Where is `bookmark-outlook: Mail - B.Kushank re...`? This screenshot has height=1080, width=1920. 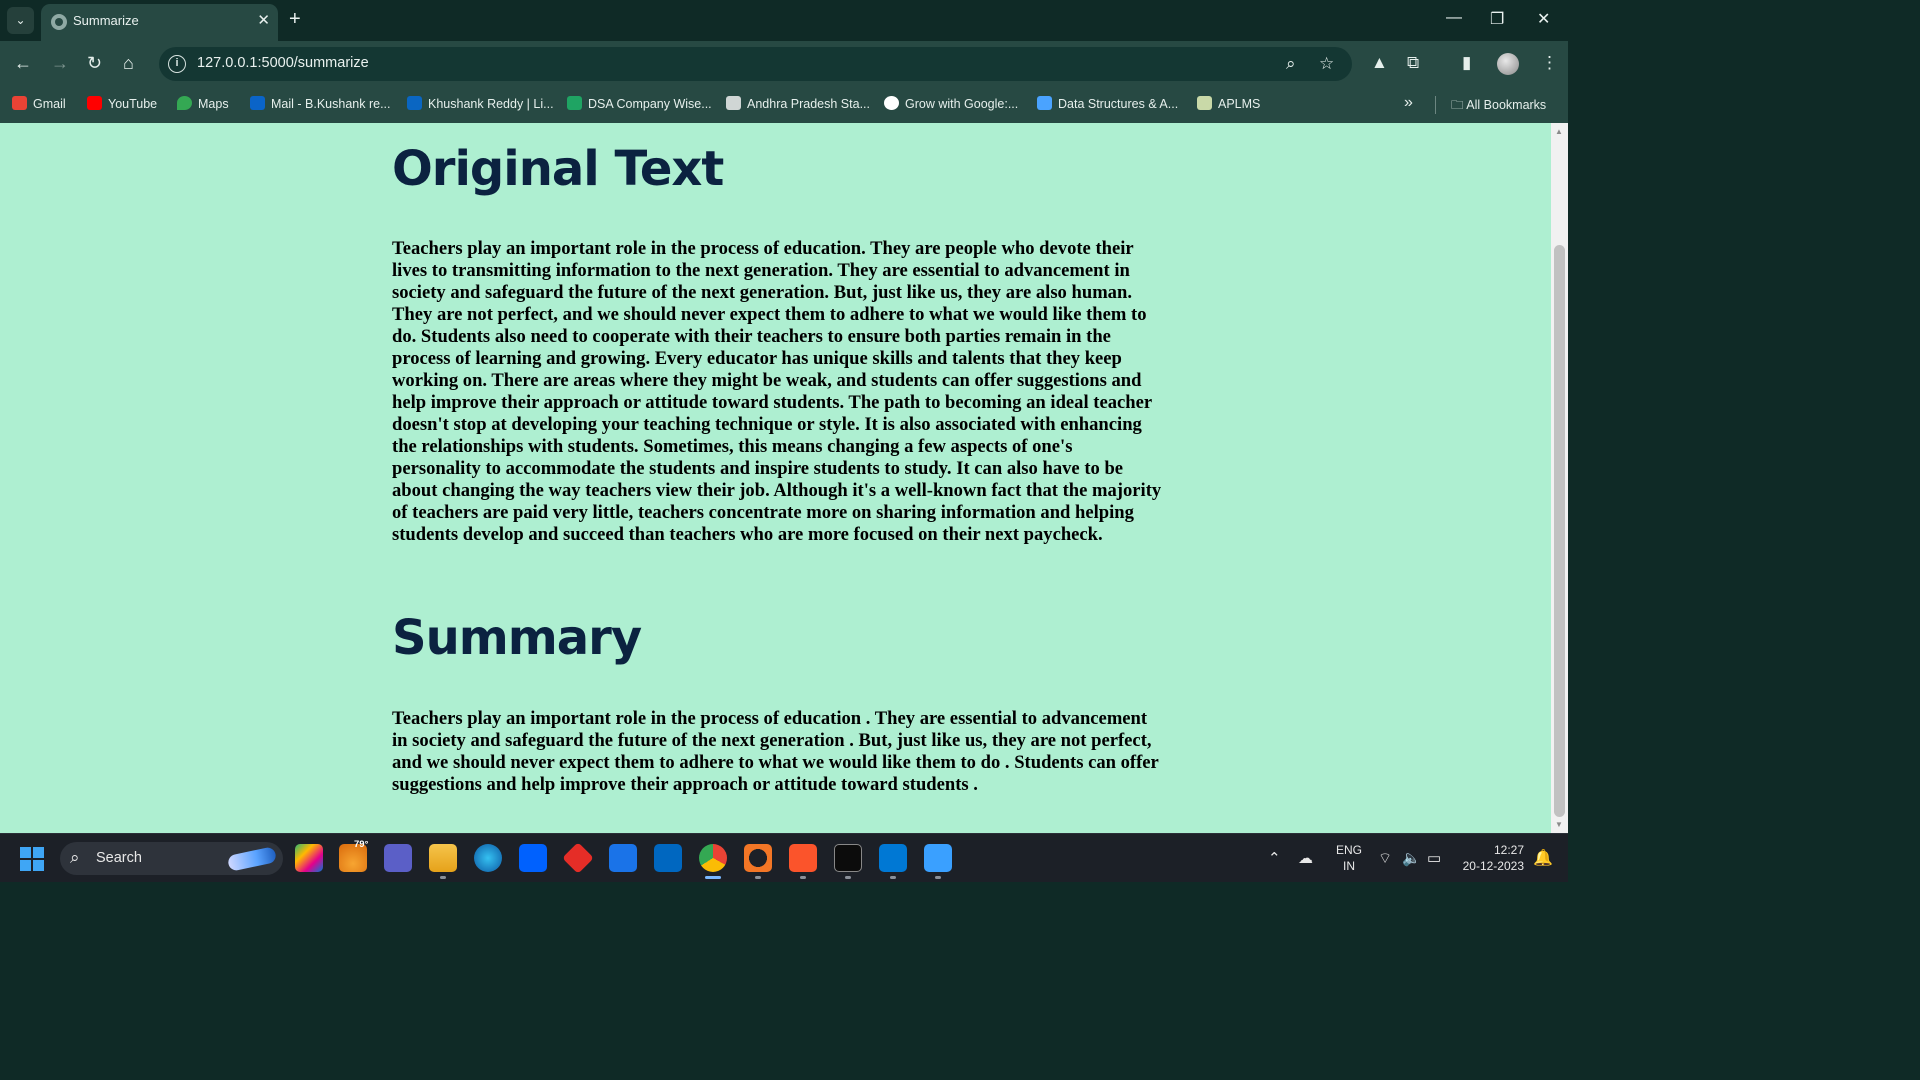
bookmark-outlook: Mail - B.Kushank re... is located at coordinates (320, 105).